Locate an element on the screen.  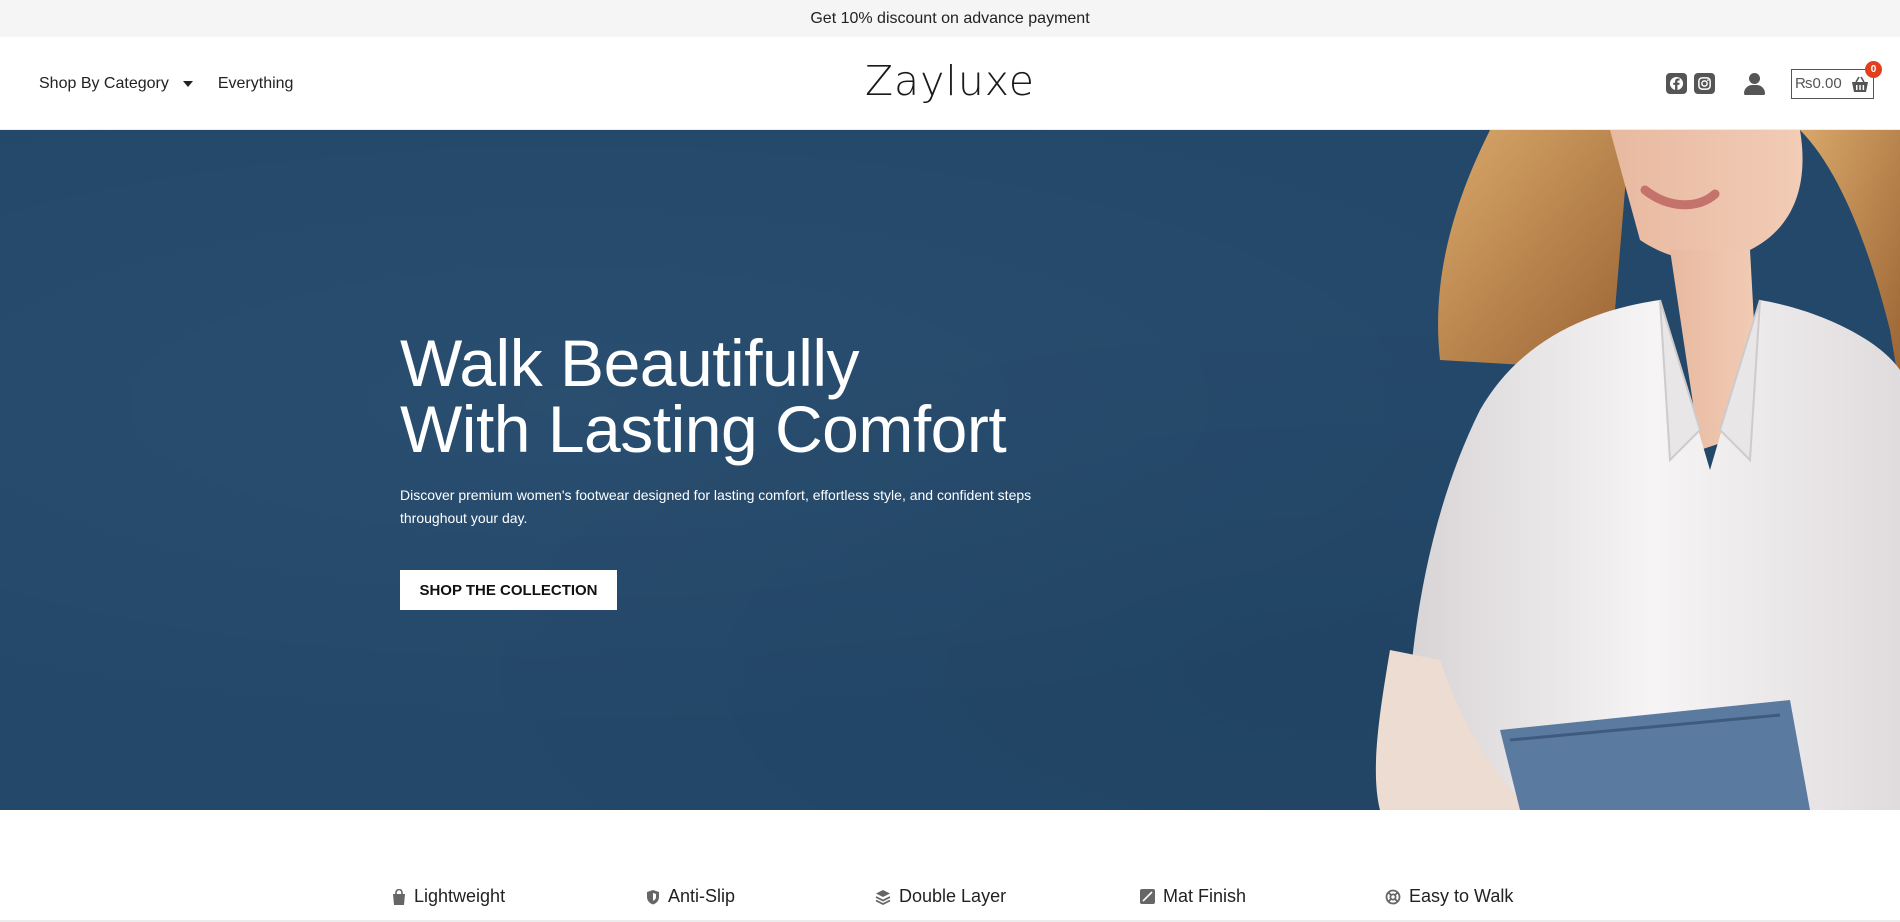
announcement-text: Get 10% discount on advance payment is located at coordinates (950, 18).